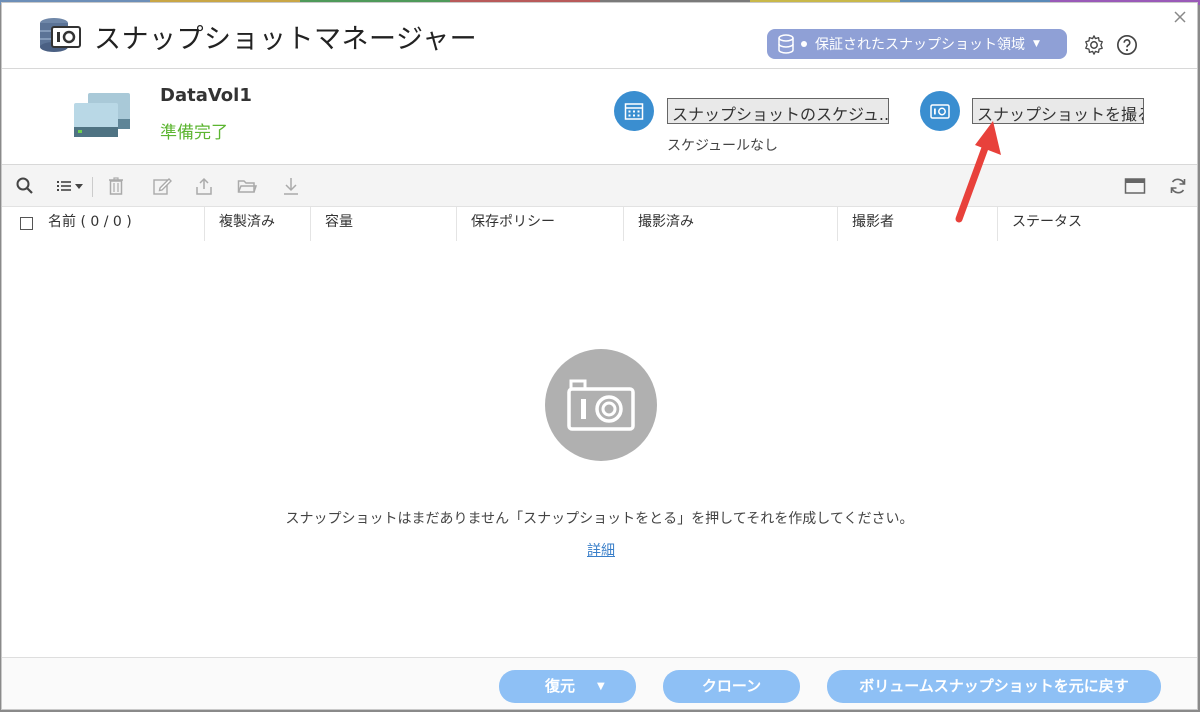 The width and height of the screenshot is (1200, 712). What do you see at coordinates (920, 45) in the screenshot?
I see `guaranteed-space-label: 保証されたスナップショット領域` at bounding box center [920, 45].